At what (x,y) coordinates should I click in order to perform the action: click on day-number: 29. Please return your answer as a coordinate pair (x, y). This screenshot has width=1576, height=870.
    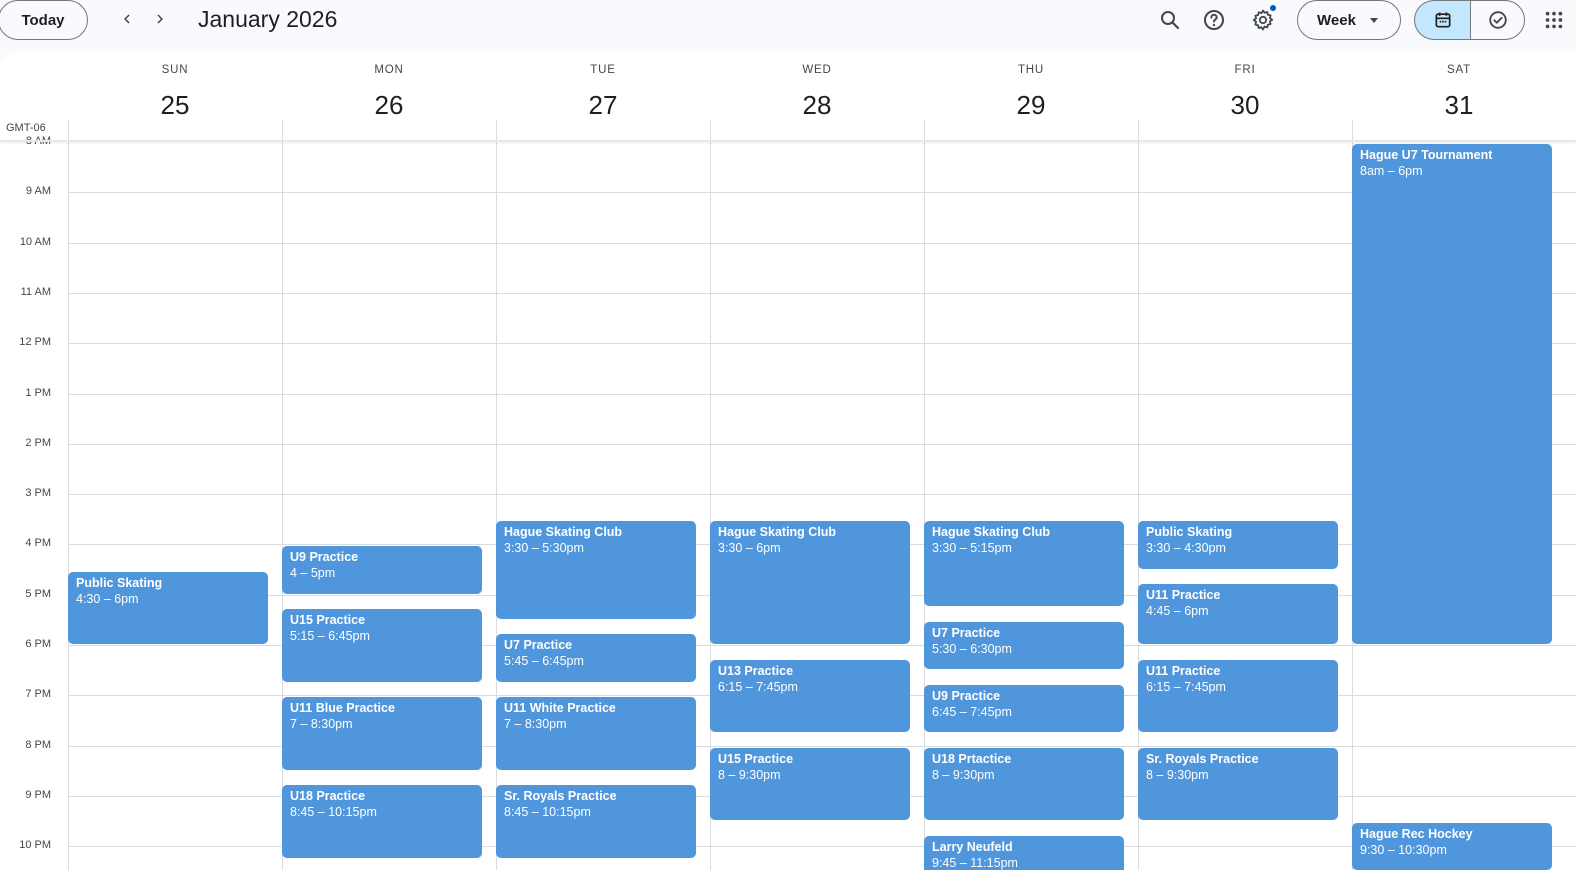
    Looking at the image, I should click on (1031, 105).